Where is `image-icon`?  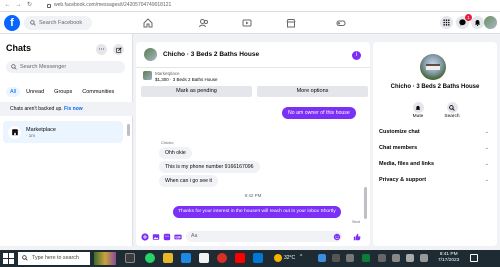
image-icon is located at coordinates (155, 236).